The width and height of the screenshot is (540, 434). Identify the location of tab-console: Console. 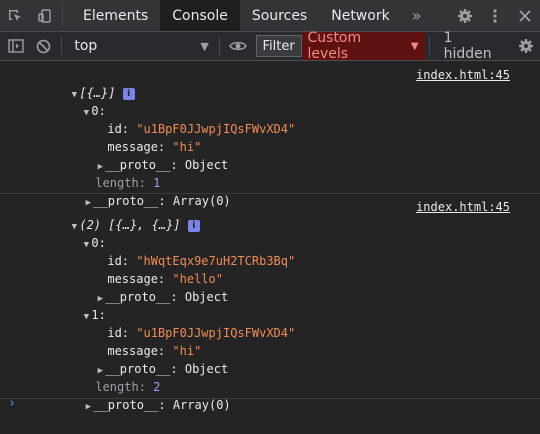
(200, 15).